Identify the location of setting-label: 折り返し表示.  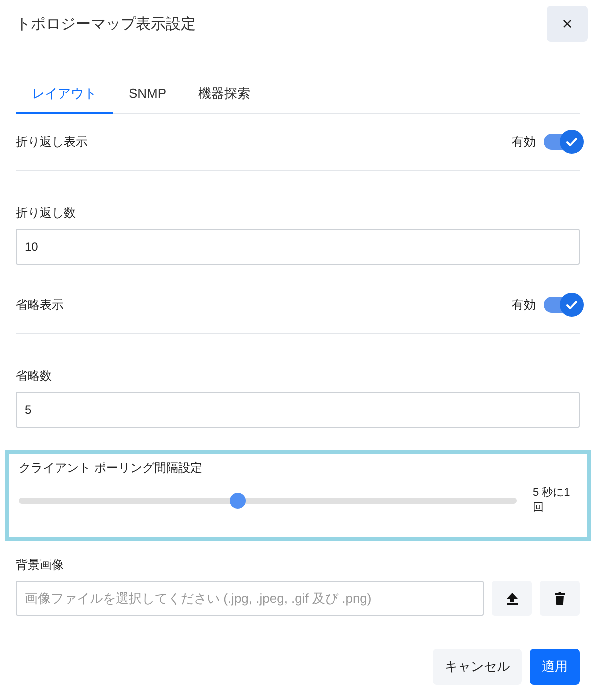
(52, 142).